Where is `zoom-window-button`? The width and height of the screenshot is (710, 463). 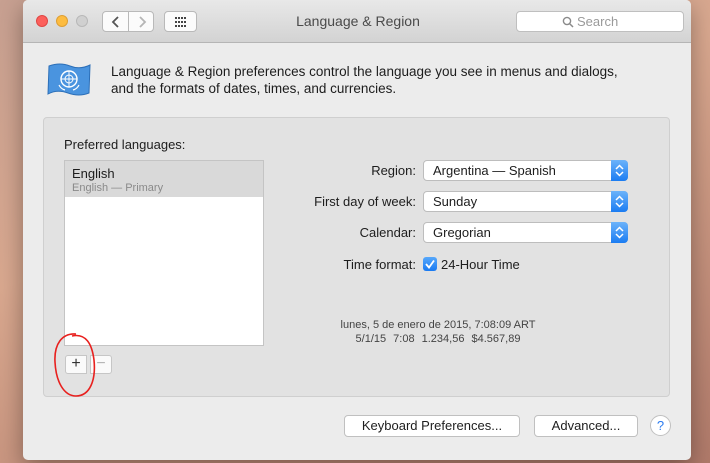
zoom-window-button is located at coordinates (82, 21).